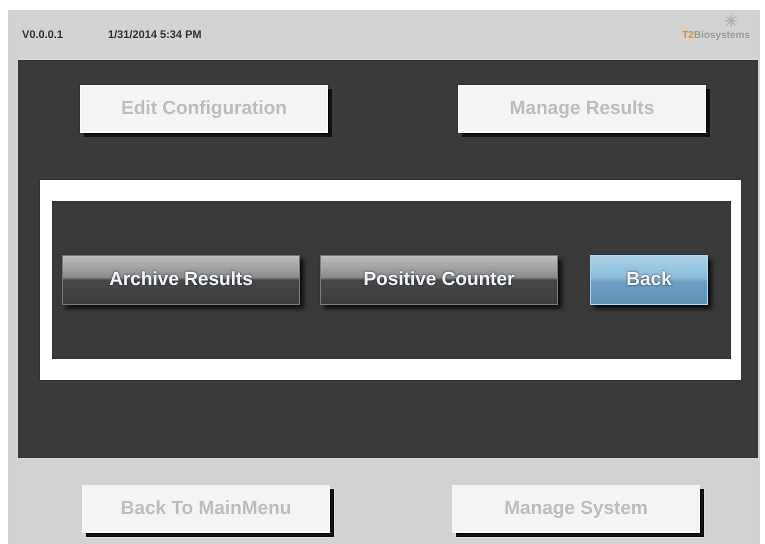 The width and height of the screenshot is (765, 544). What do you see at coordinates (716, 35) in the screenshot?
I see `company-logo: T2Biosystems` at bounding box center [716, 35].